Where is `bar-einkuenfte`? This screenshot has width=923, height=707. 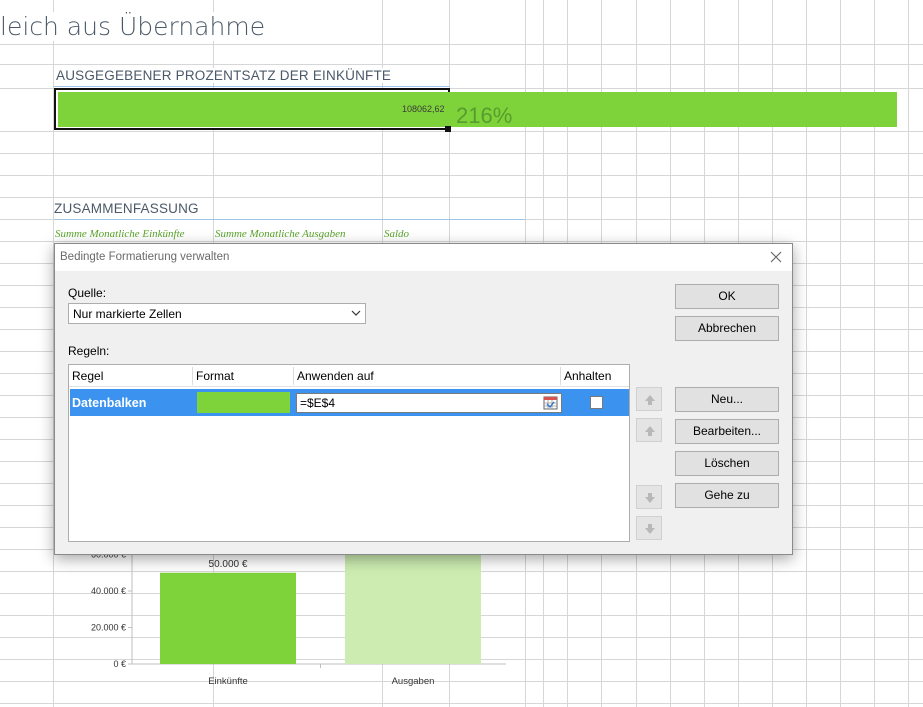 bar-einkuenfte is located at coordinates (228, 618).